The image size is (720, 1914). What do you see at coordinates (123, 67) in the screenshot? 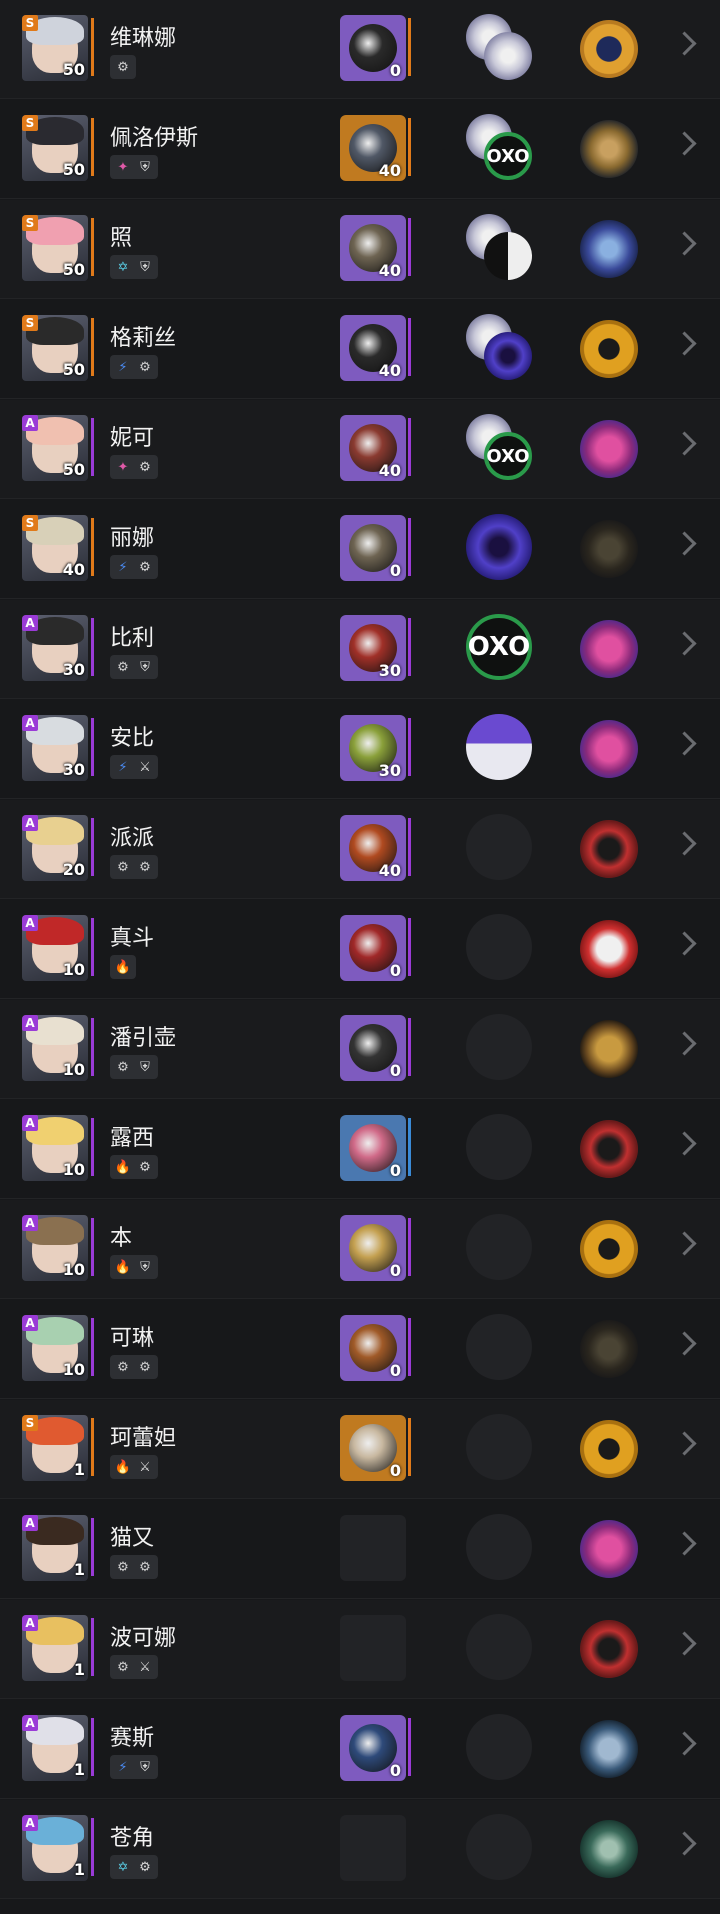
I see `agent-tags: ⚙` at bounding box center [123, 67].